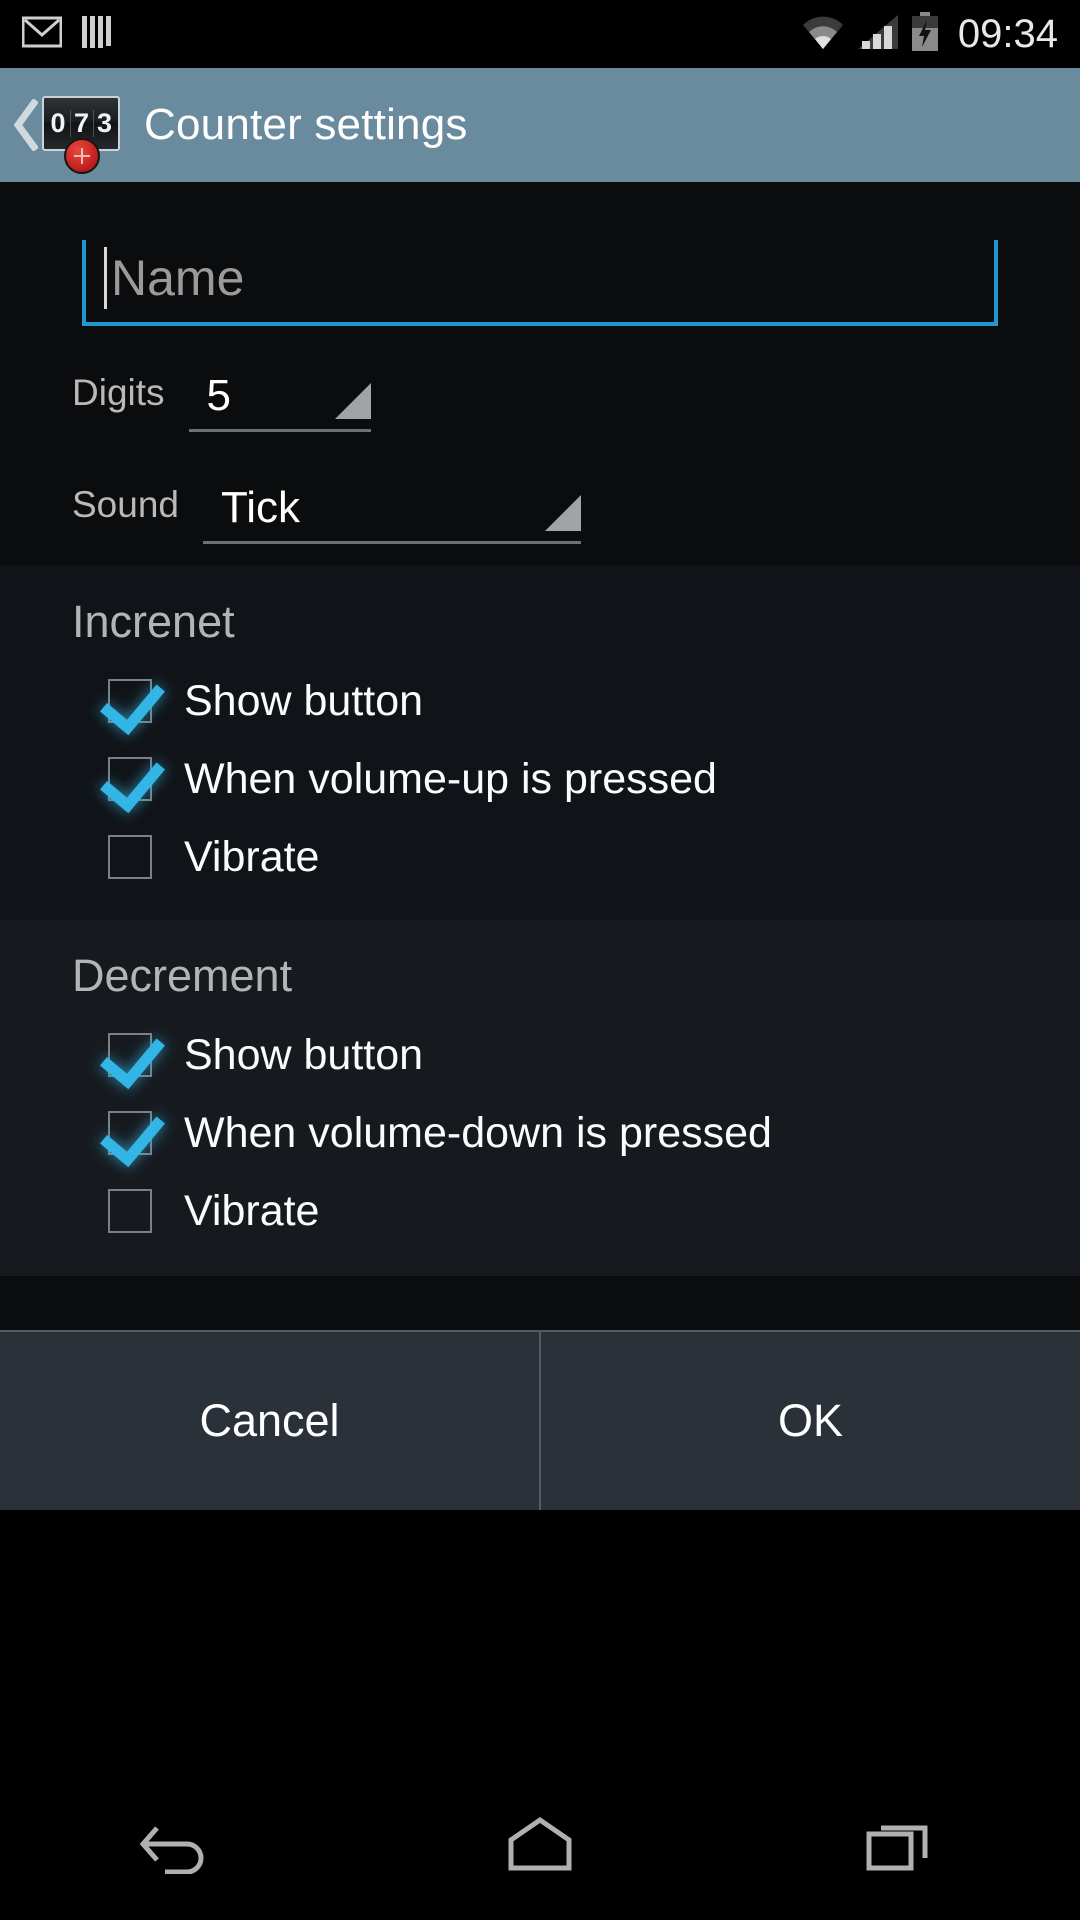  Describe the element at coordinates (182, 975) in the screenshot. I see `decrement-section-title: Decrement` at that location.